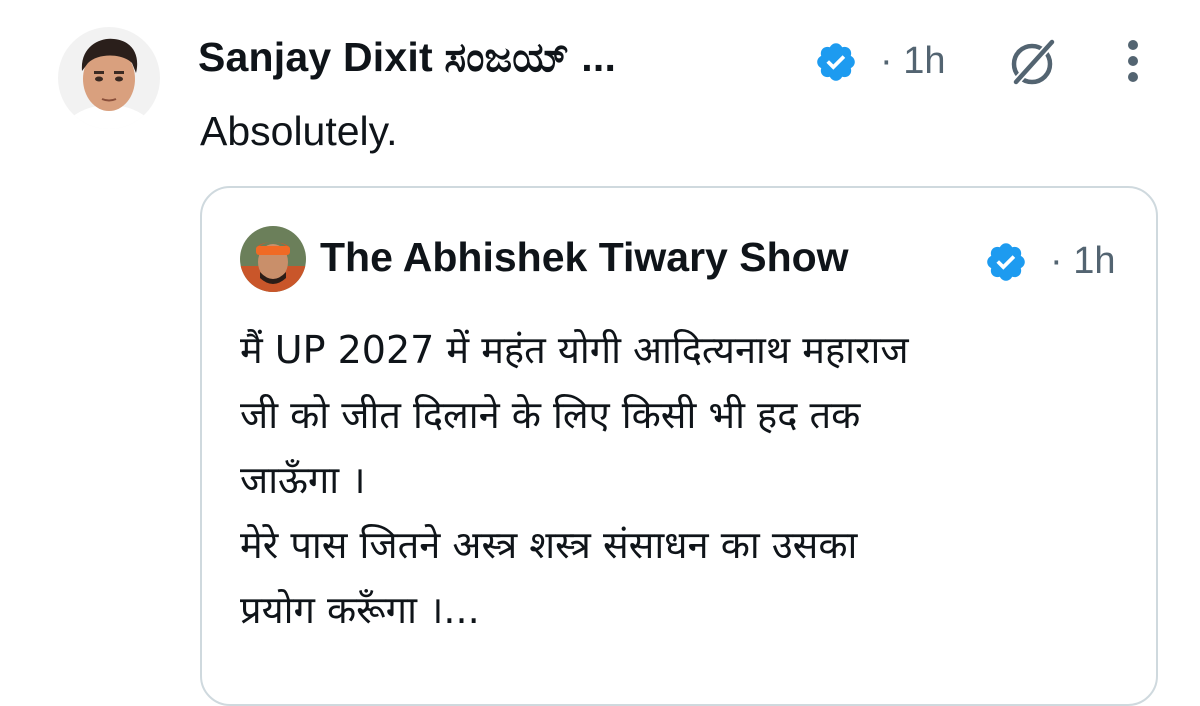  What do you see at coordinates (836, 62) in the screenshot?
I see `verified-badge-icon` at bounding box center [836, 62].